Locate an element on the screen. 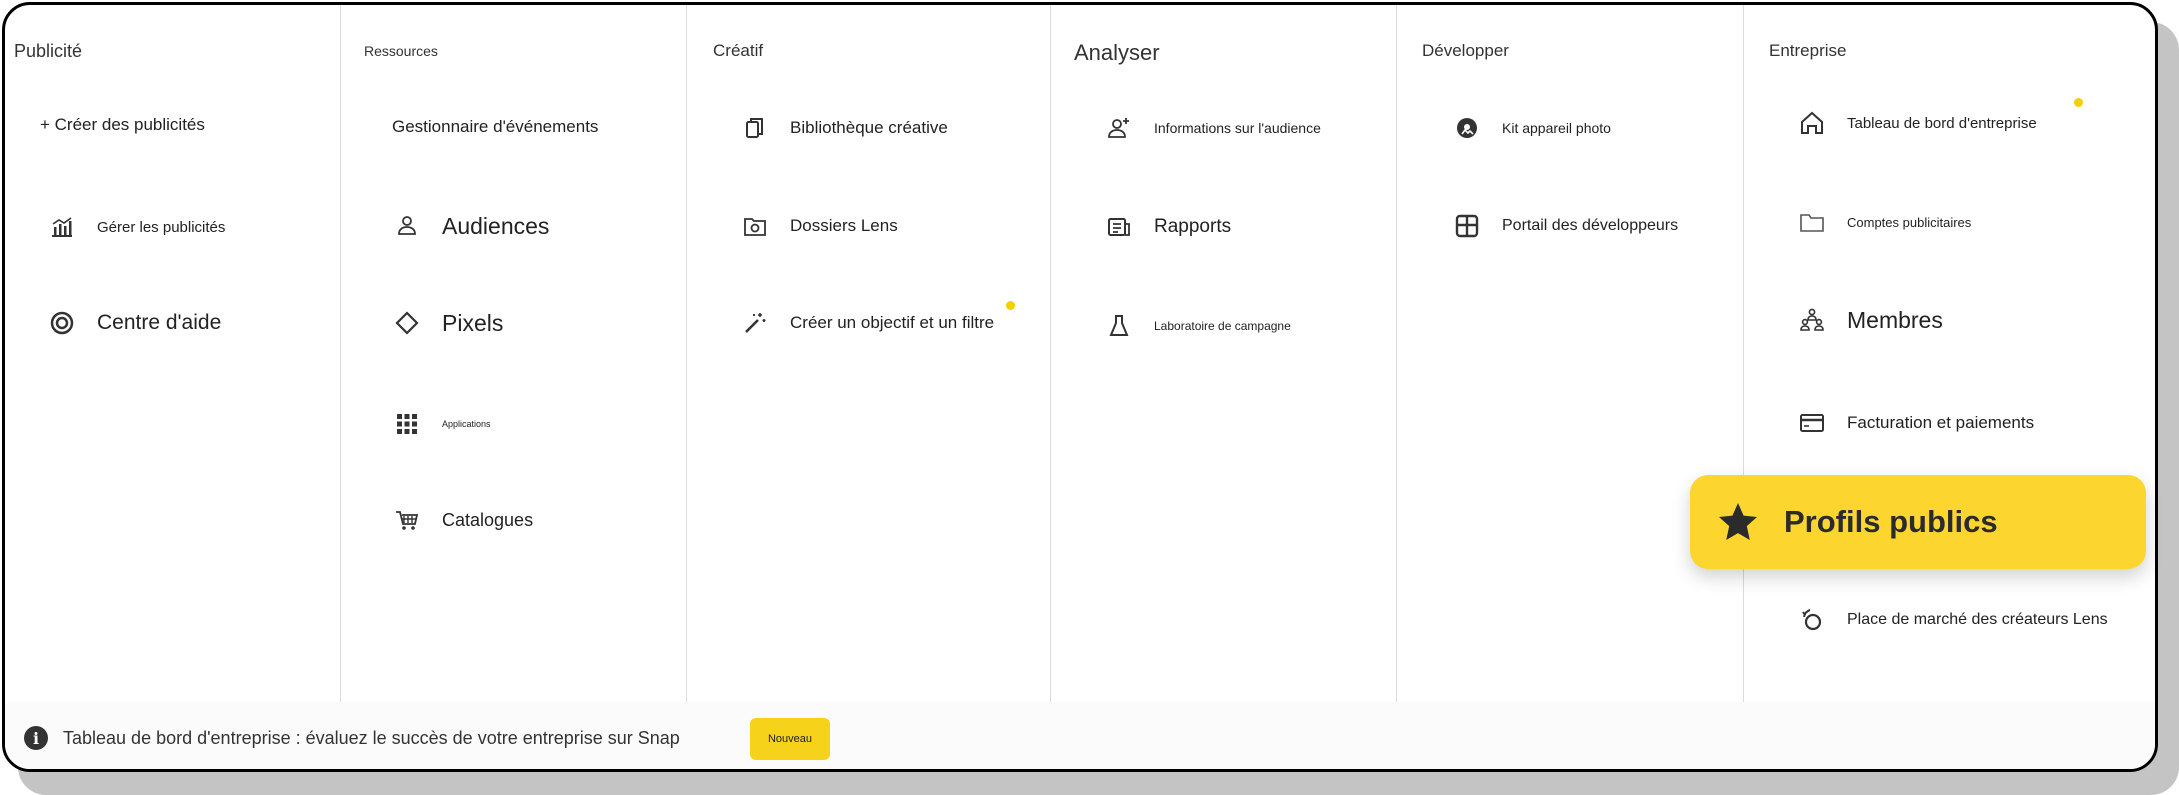 The height and width of the screenshot is (795, 2179). pixels-label: Pixels is located at coordinates (473, 322).